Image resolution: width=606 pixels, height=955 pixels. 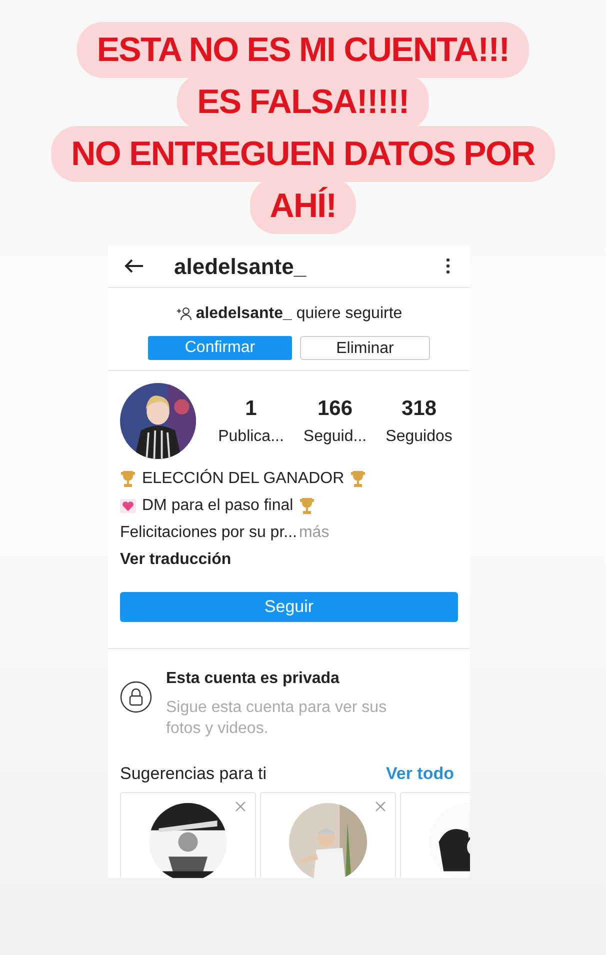 I want to click on stat-label: Seguidos, so click(x=419, y=436).